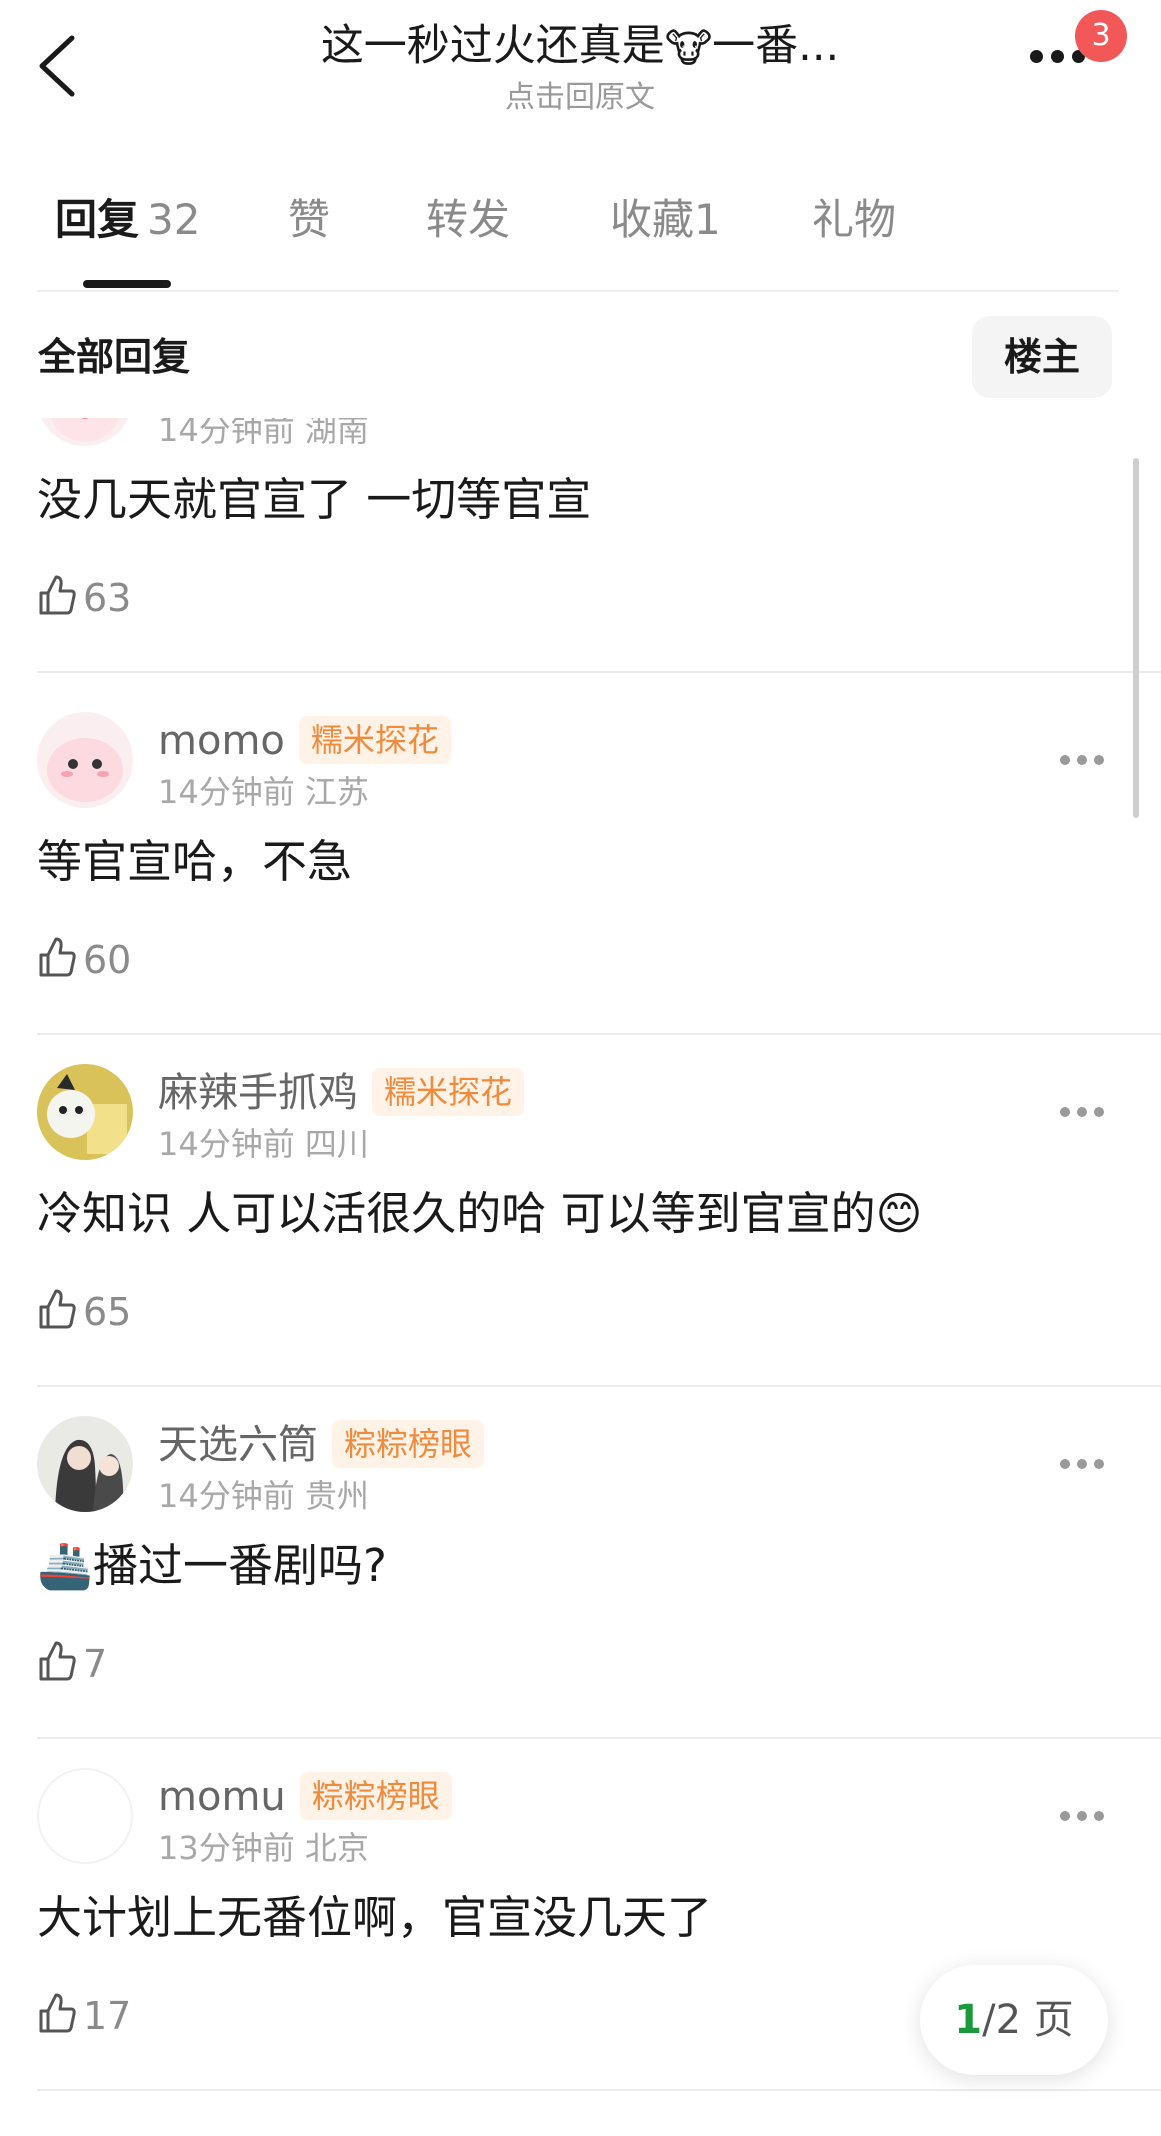 The image size is (1161, 2136). What do you see at coordinates (58, 66) in the screenshot?
I see `back-arrow-icon` at bounding box center [58, 66].